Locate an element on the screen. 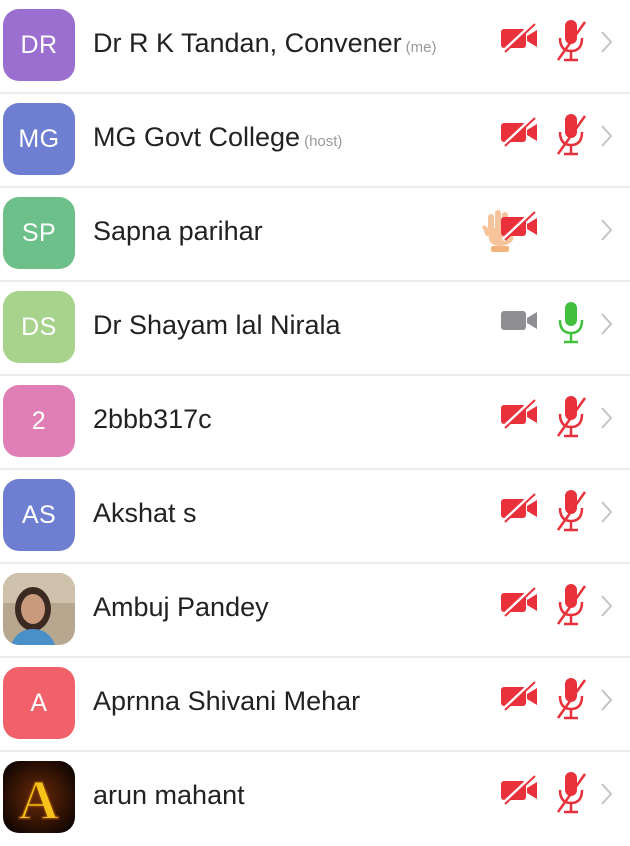  participant-row: DS Dr Shayam lal Nirala is located at coordinates (315, 329).